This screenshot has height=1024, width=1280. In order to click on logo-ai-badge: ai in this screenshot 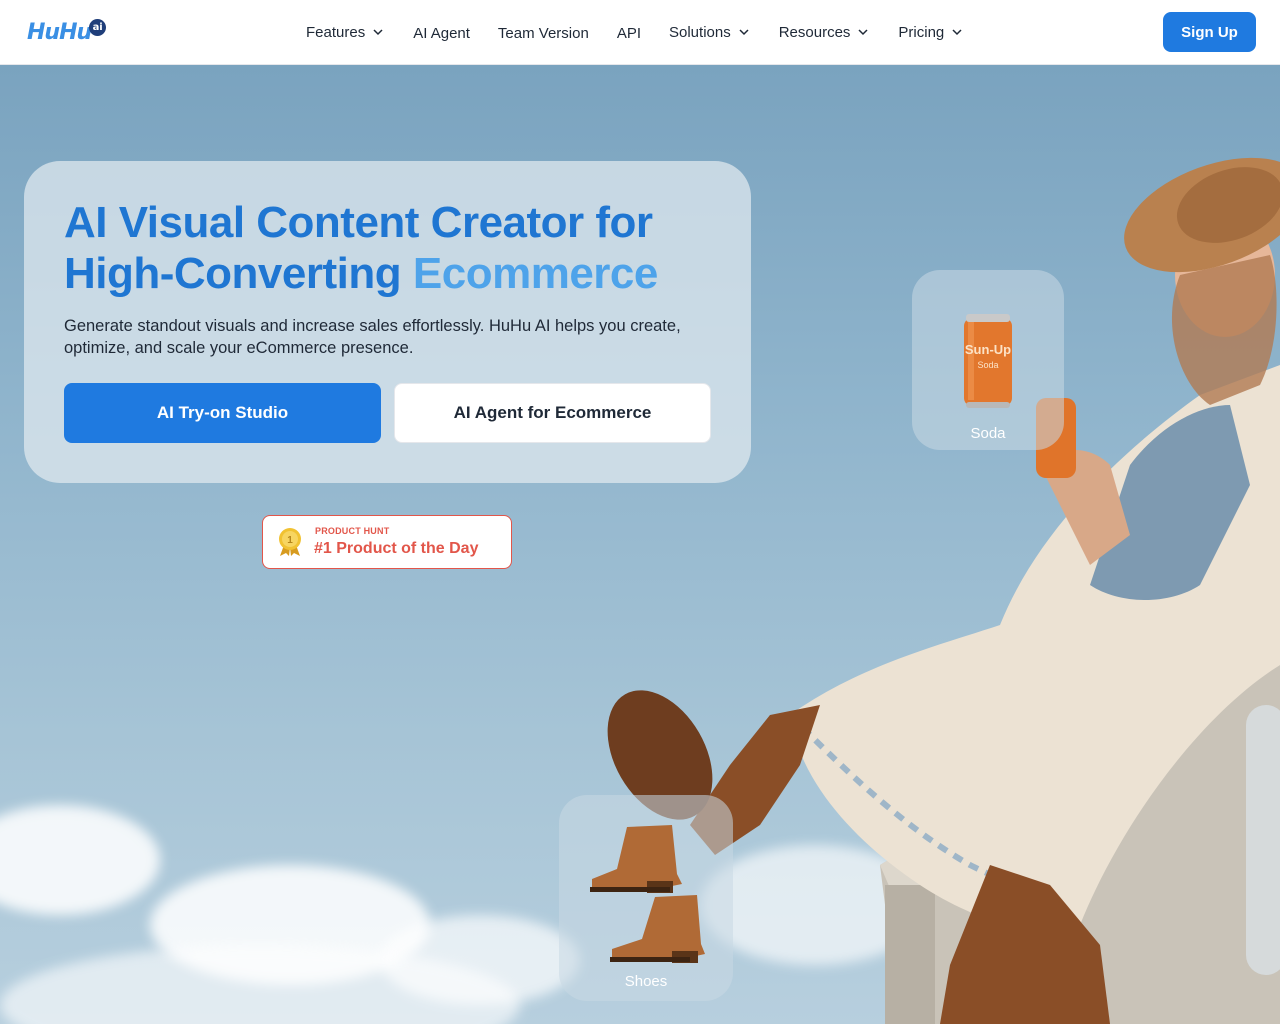, I will do `click(98, 27)`.